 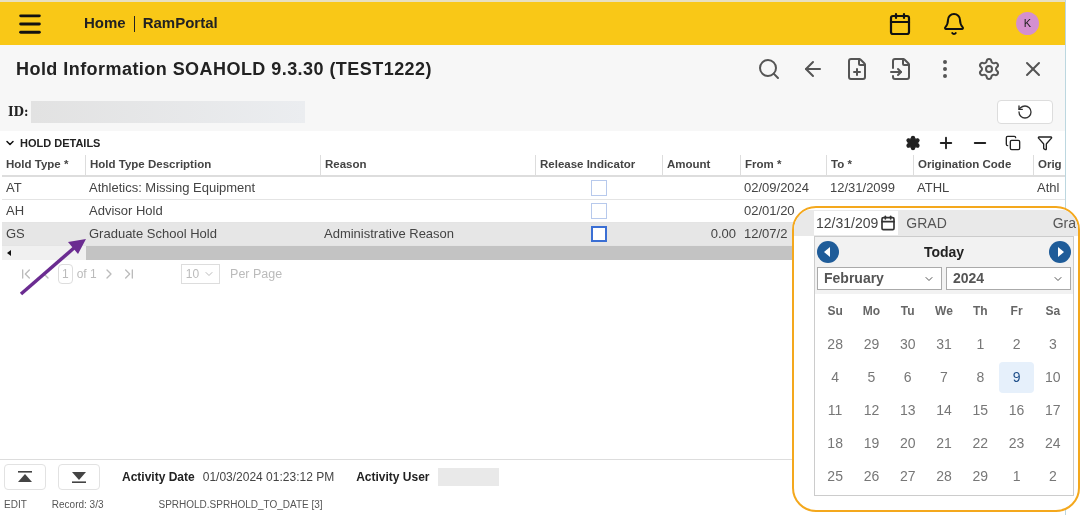 I want to click on copy-icon, so click(x=1013, y=143).